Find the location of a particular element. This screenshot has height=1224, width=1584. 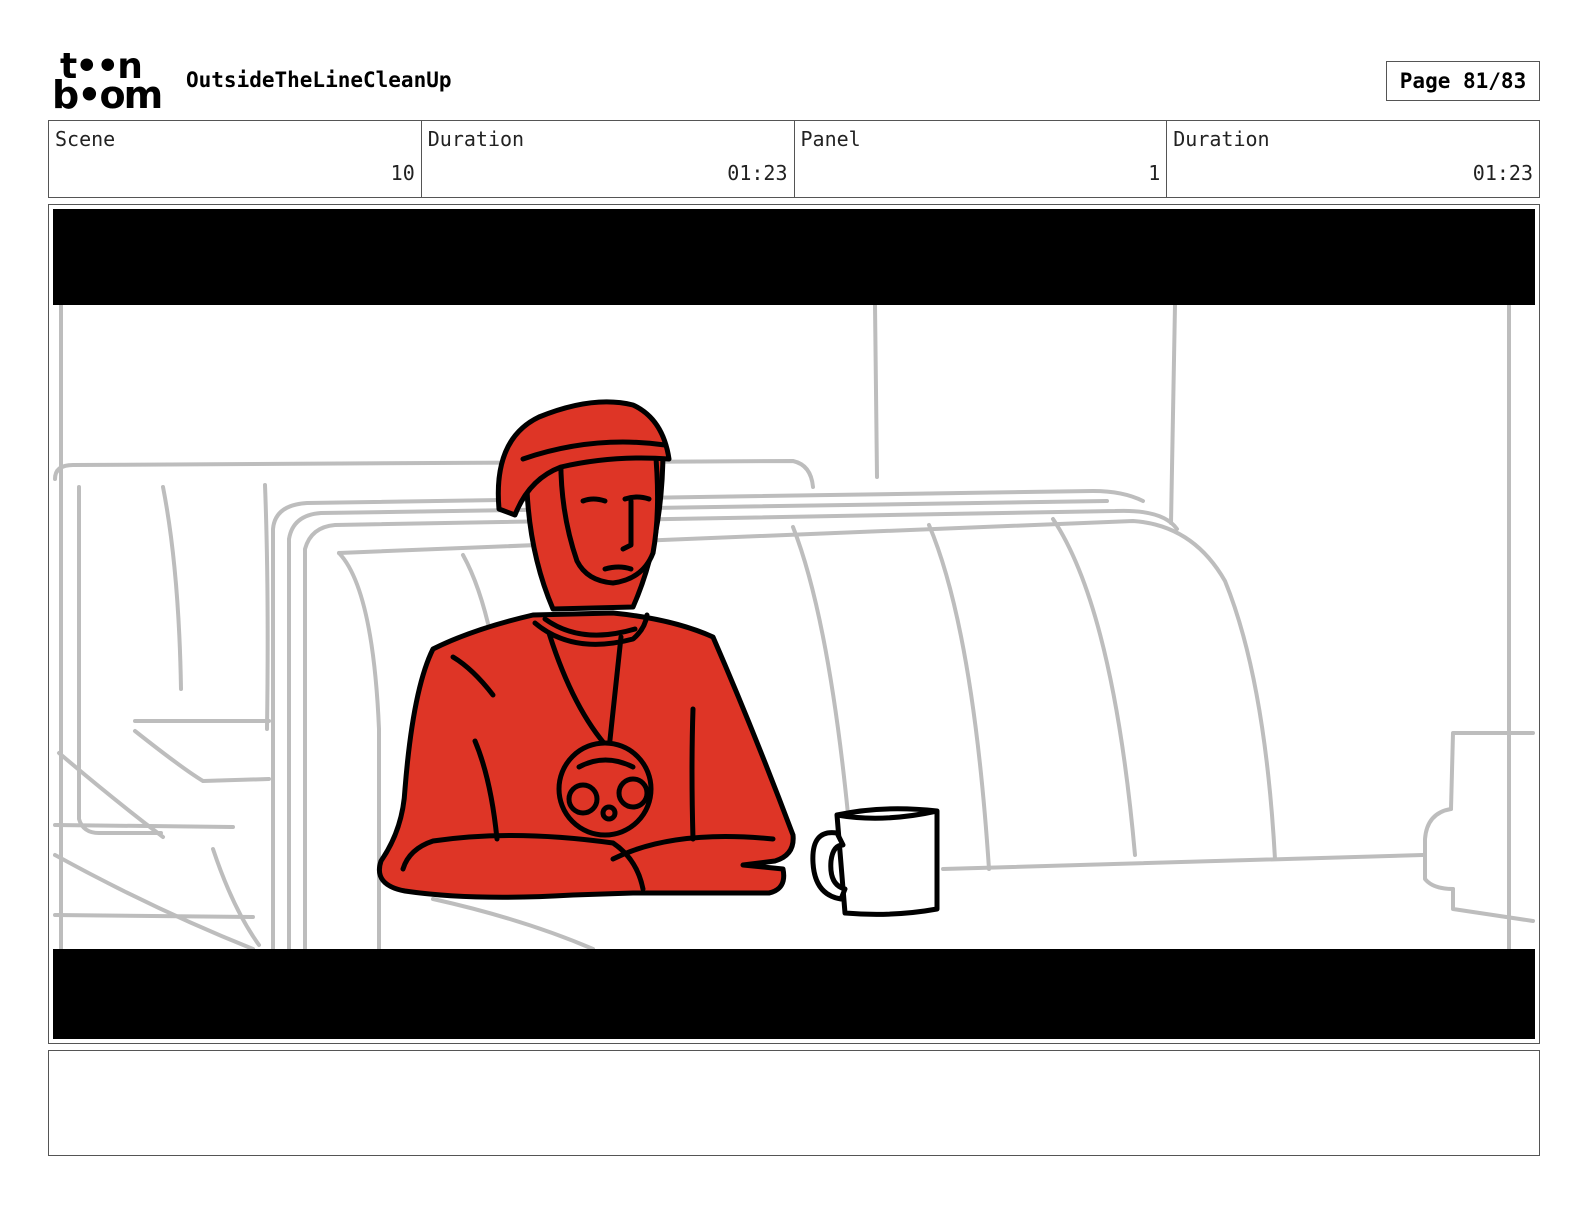

scene-duration-value: 01:23 is located at coordinates (757, 173).